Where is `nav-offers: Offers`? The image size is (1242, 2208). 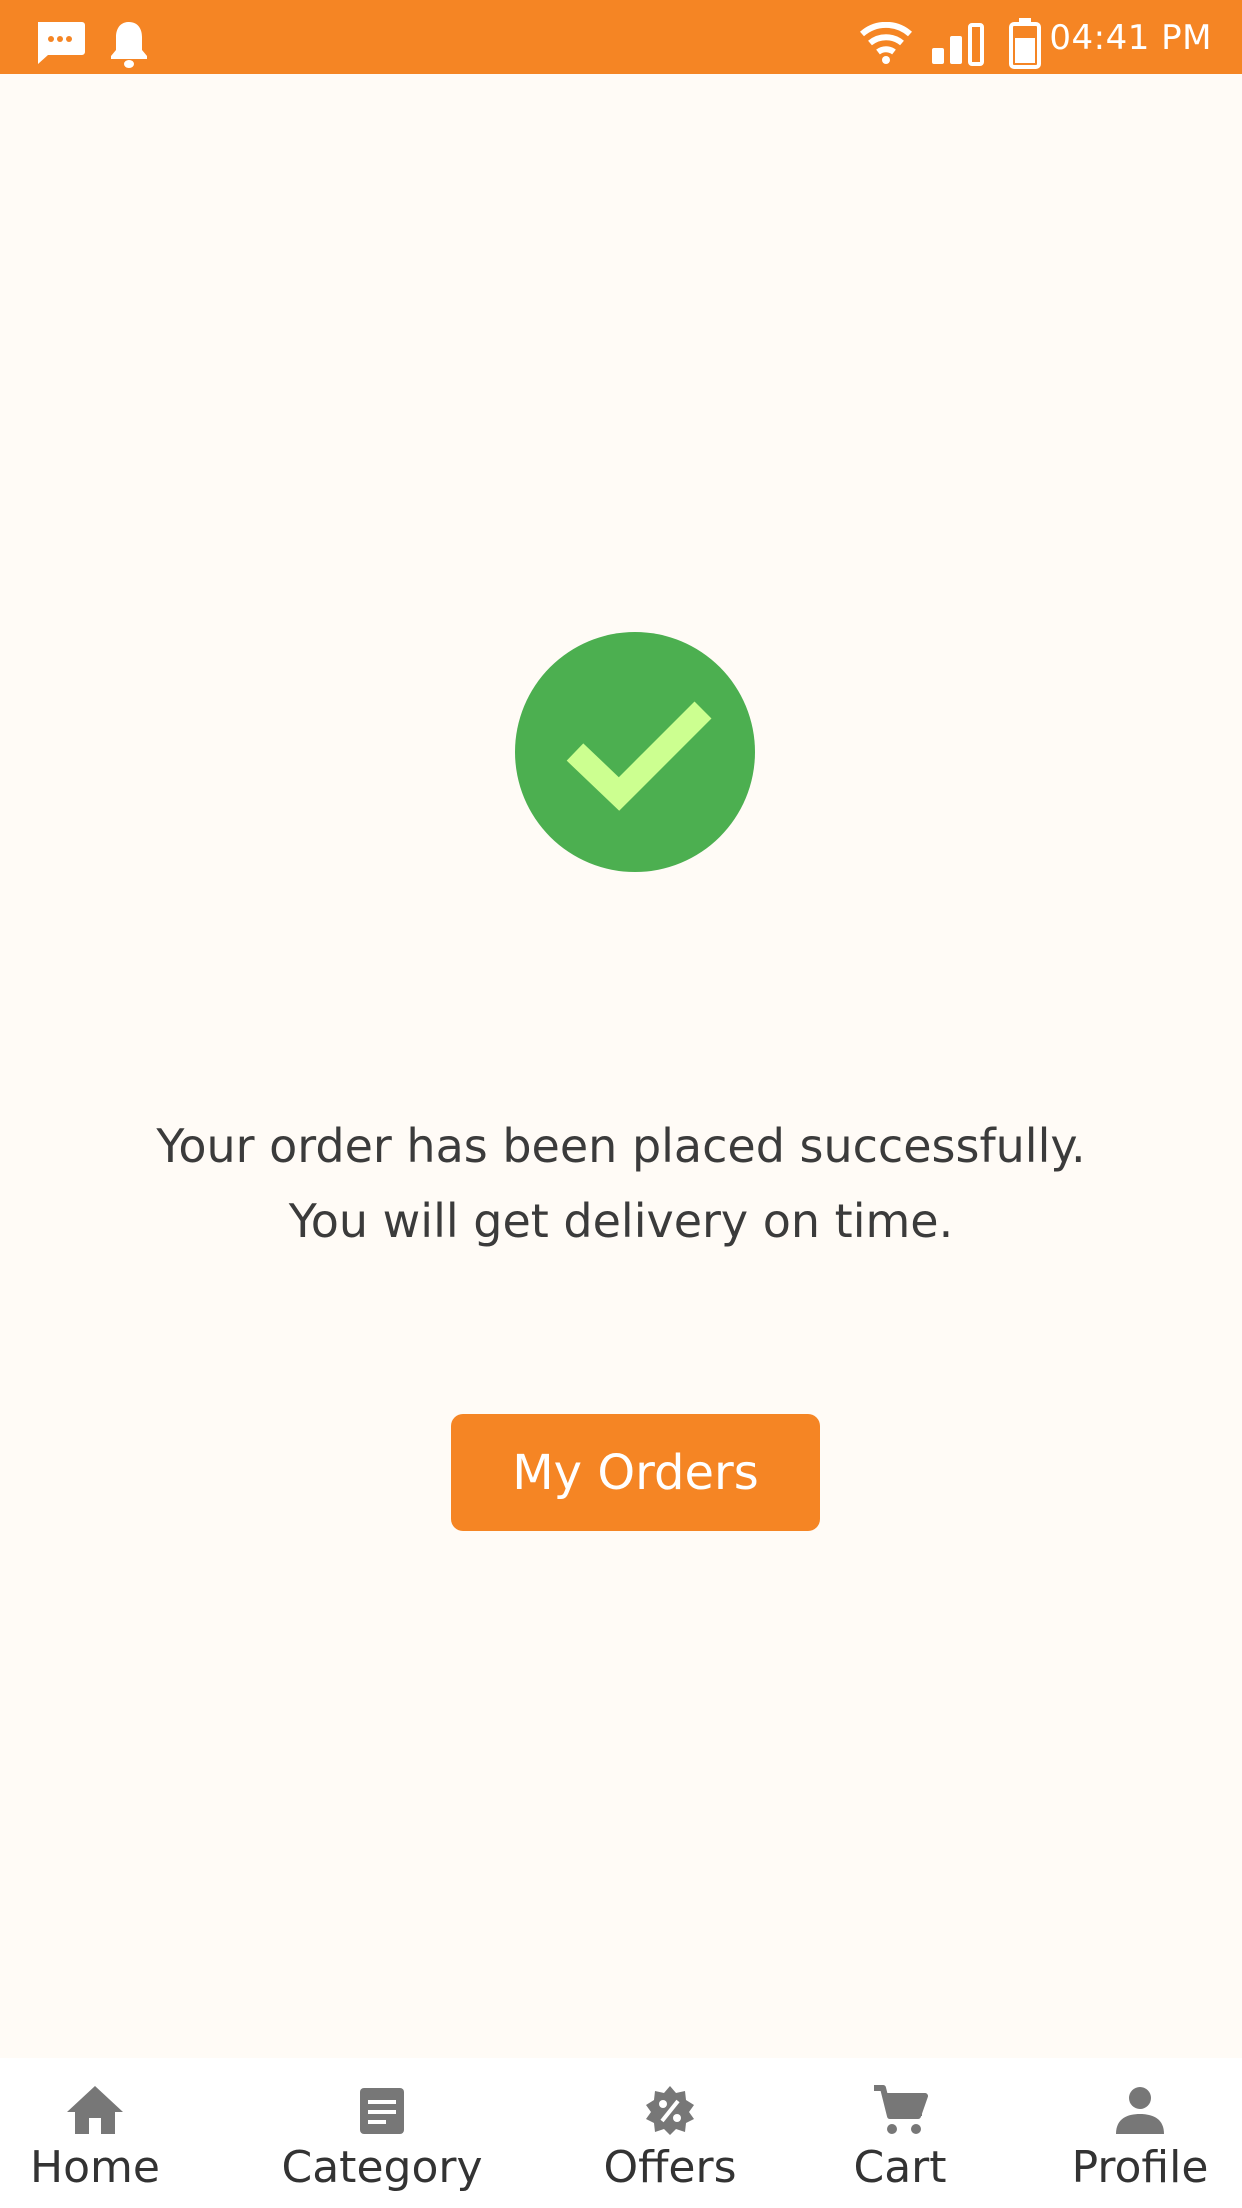
nav-offers: Offers is located at coordinates (670, 2133).